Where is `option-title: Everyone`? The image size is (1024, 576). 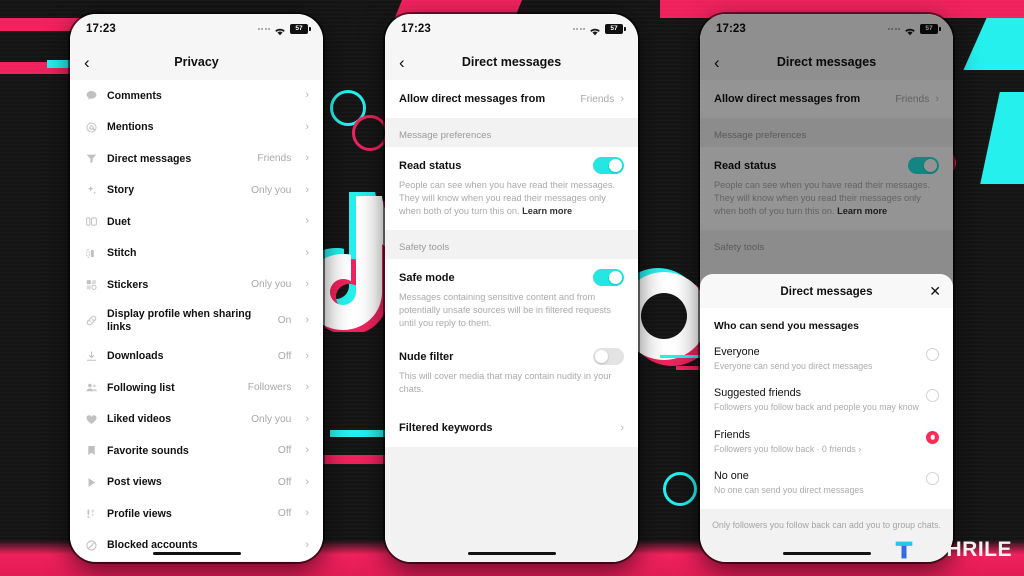 option-title: Everyone is located at coordinates (737, 352).